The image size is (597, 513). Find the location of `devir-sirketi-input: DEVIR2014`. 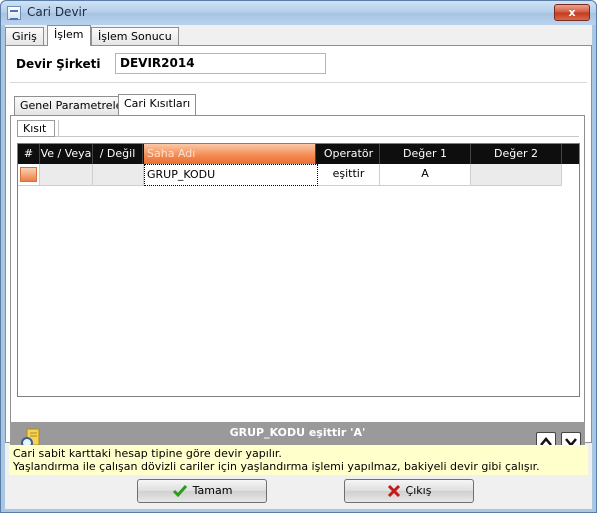

devir-sirketi-input: DEVIR2014 is located at coordinates (220, 63).